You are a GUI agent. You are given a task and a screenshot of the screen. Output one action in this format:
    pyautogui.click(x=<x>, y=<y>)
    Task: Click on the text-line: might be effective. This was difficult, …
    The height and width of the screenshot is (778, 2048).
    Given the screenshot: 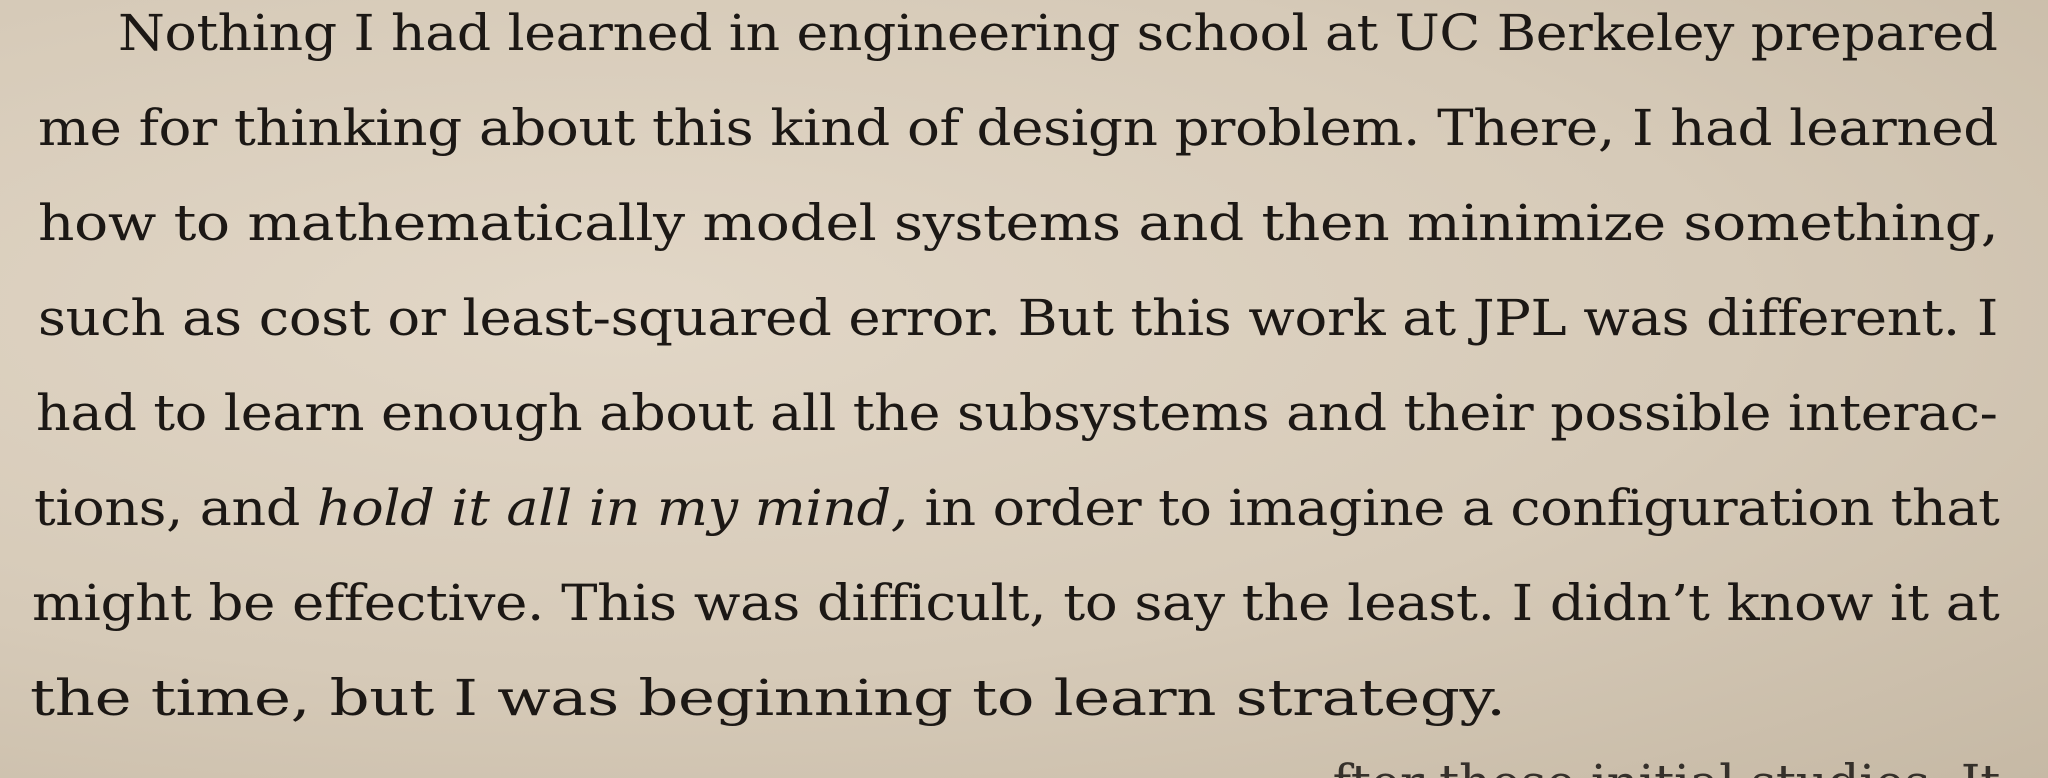 What is the action you would take?
    pyautogui.click(x=1016, y=603)
    